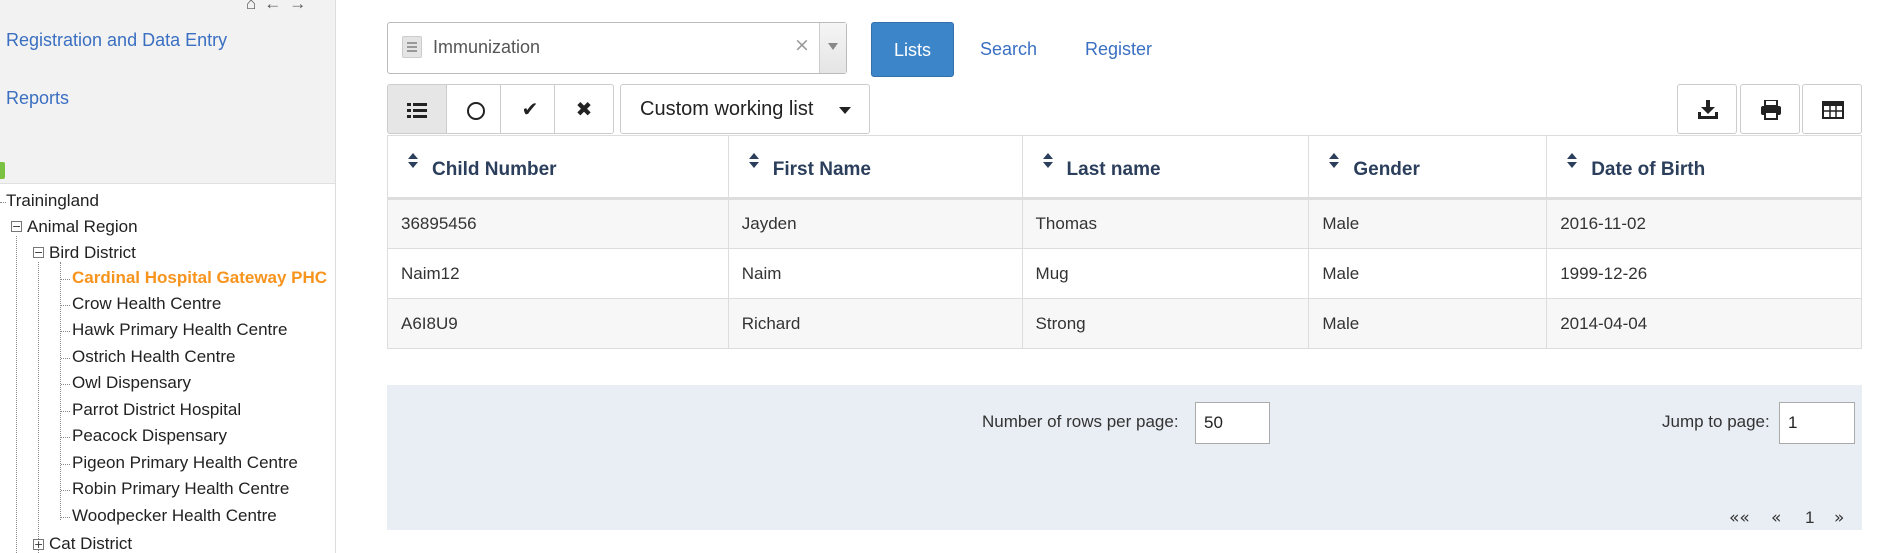 The height and width of the screenshot is (553, 1883). Describe the element at coordinates (412, 47) in the screenshot. I see `program-icon` at that location.